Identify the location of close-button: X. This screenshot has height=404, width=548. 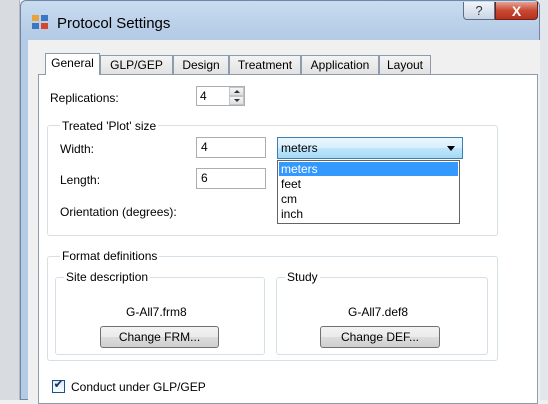
(516, 11).